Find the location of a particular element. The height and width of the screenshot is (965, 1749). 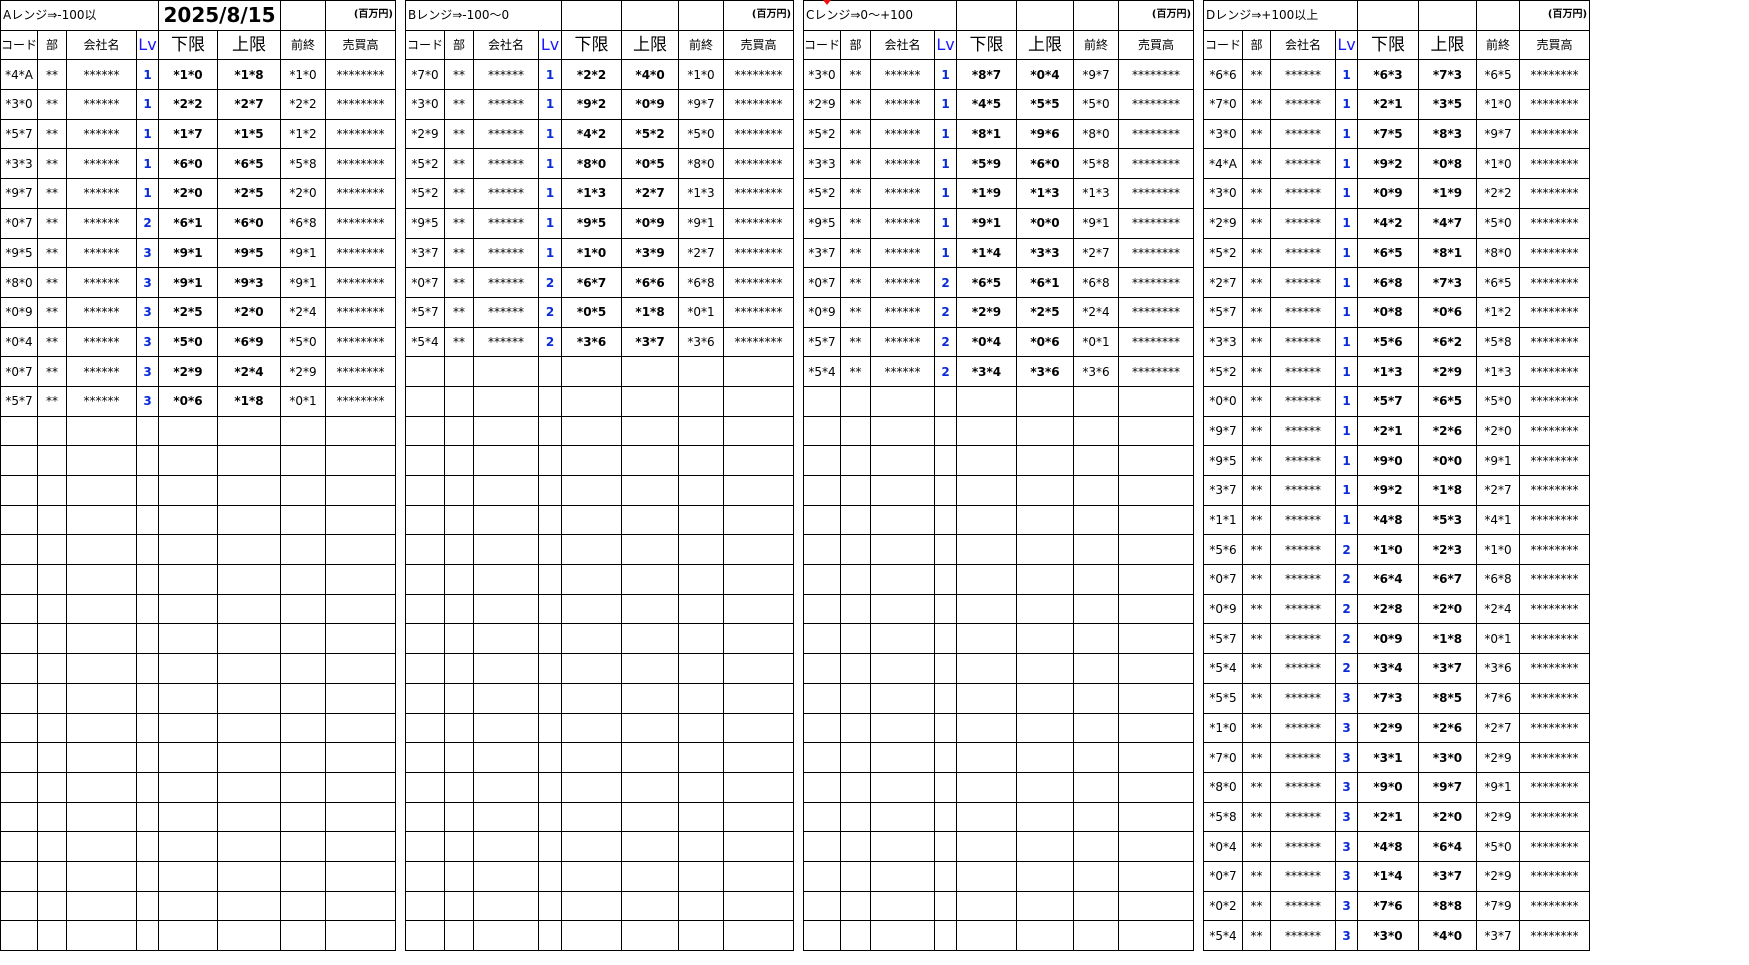

cell-prev: *2*9 is located at coordinates (303, 371).